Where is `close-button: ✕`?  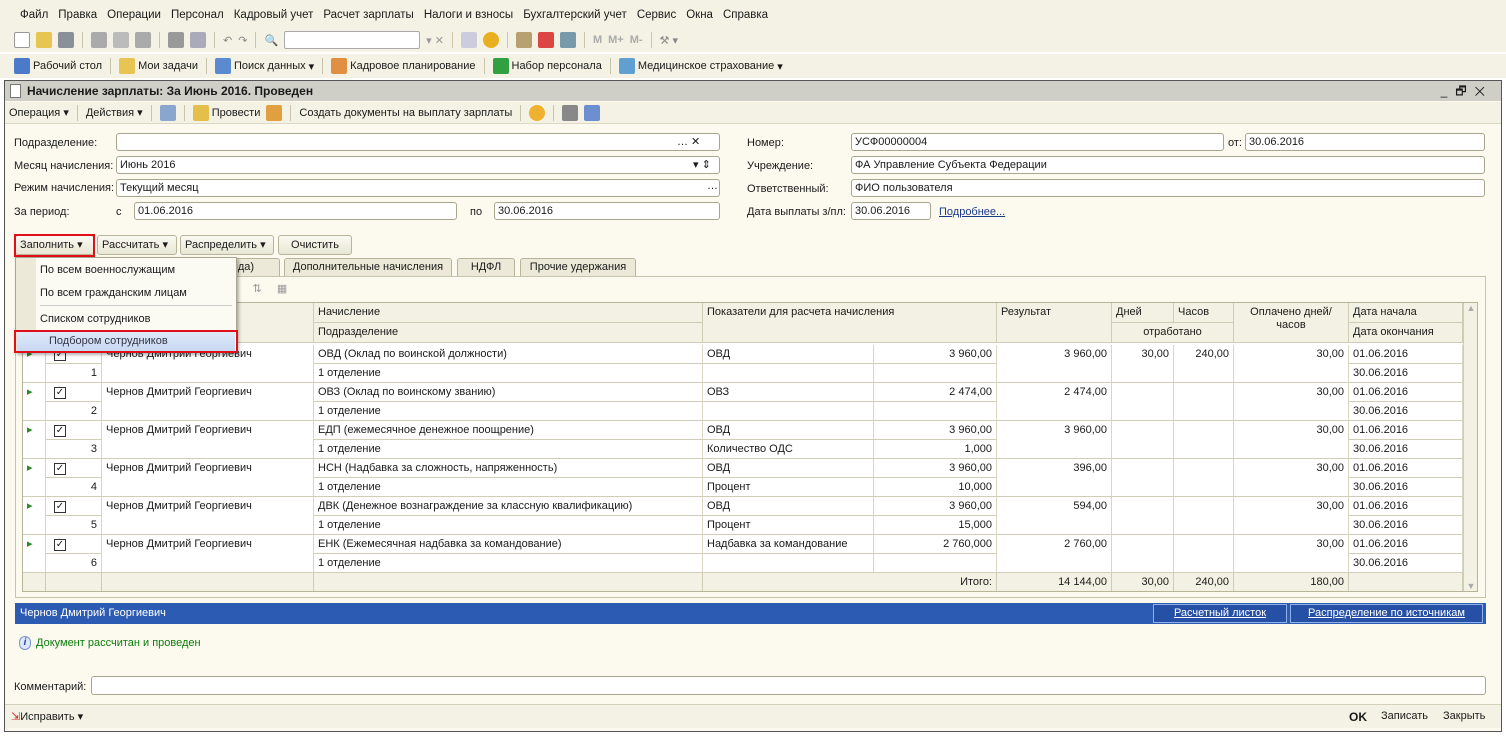
close-button: ✕ is located at coordinates (1484, 91).